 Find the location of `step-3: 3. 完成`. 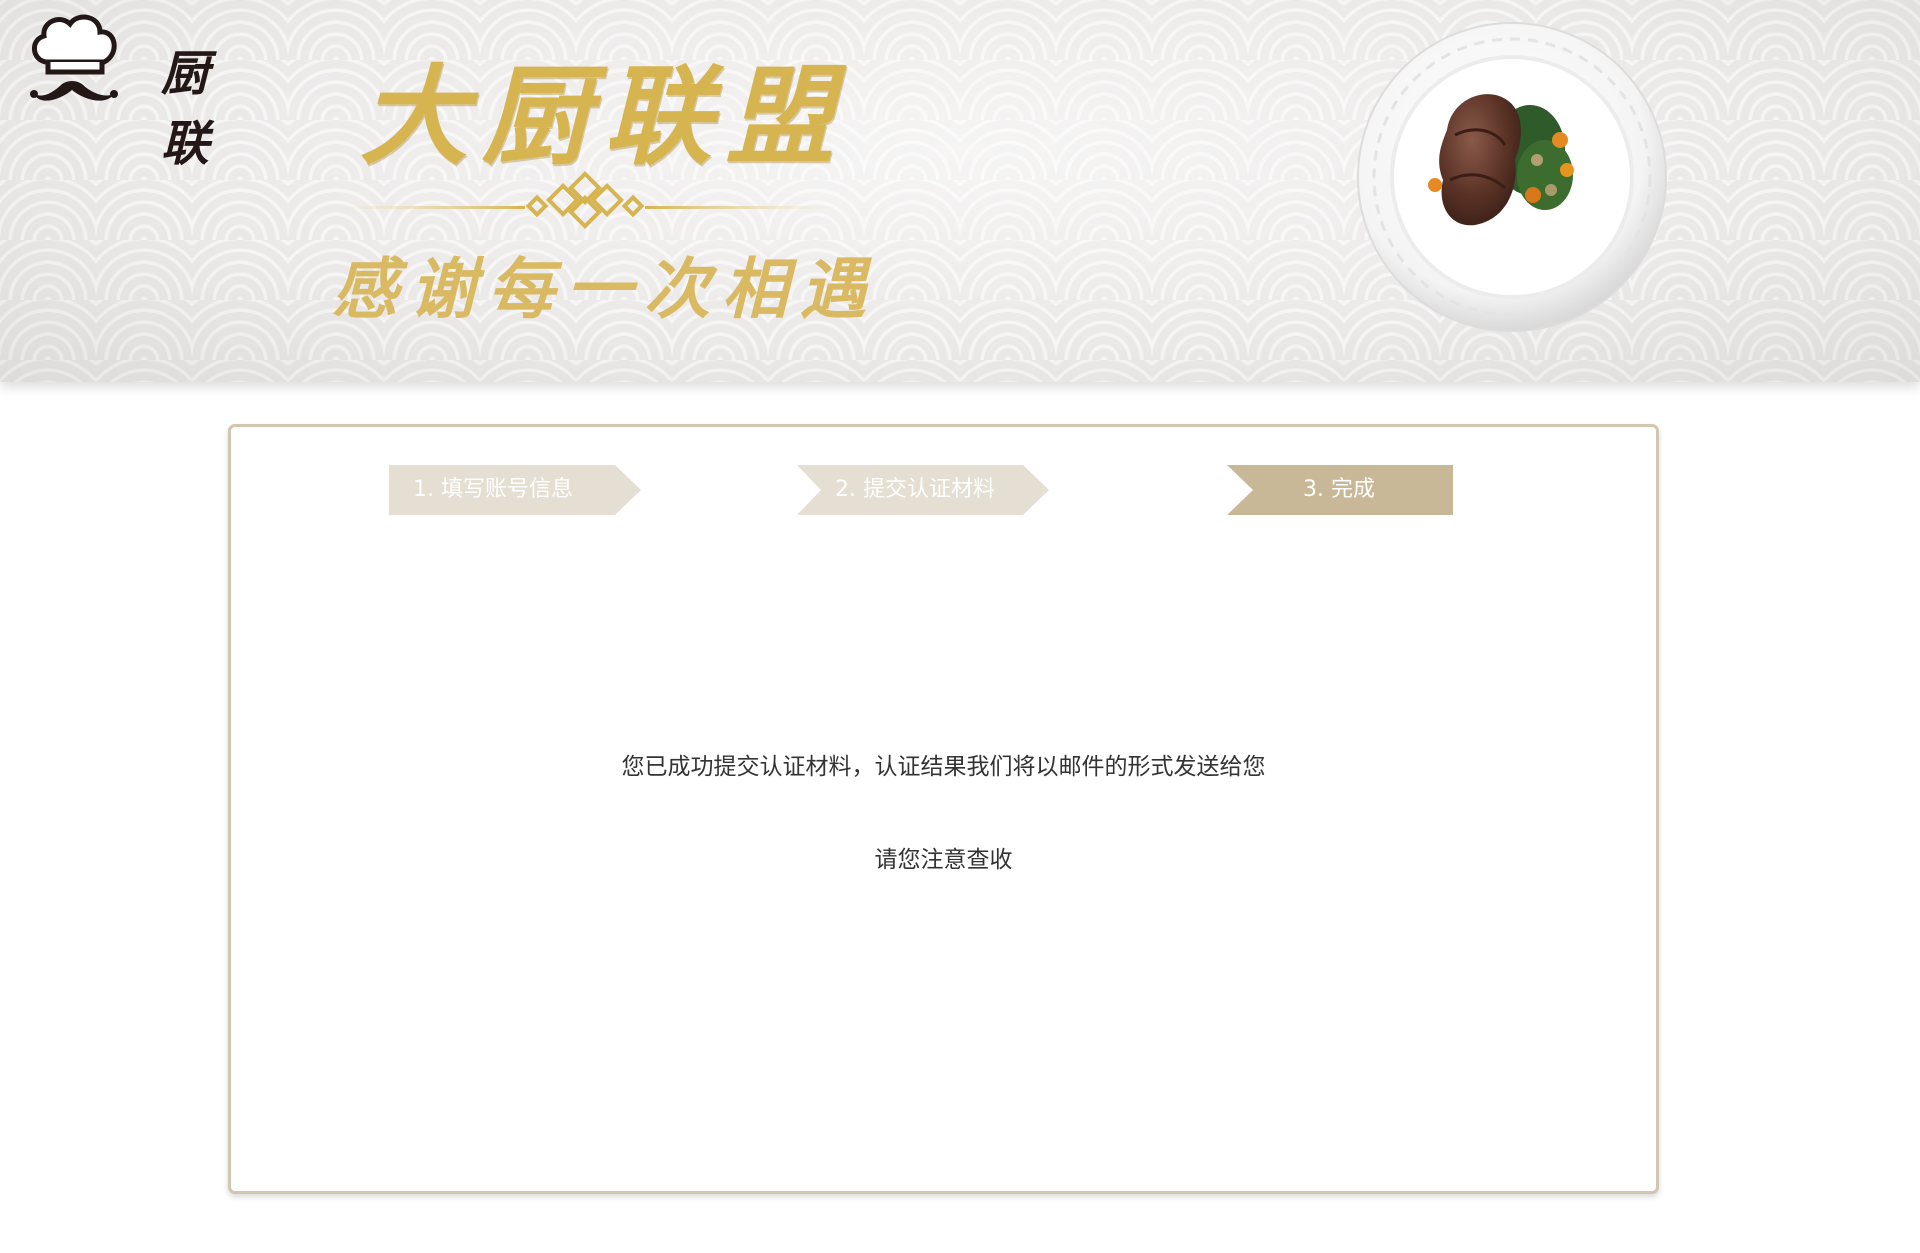

step-3: 3. 完成 is located at coordinates (1340, 490).